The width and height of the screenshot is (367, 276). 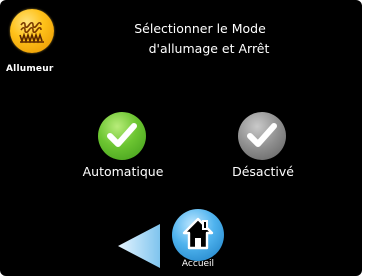 What do you see at coordinates (123, 171) in the screenshot?
I see `automatic-mode-label: Automatique` at bounding box center [123, 171].